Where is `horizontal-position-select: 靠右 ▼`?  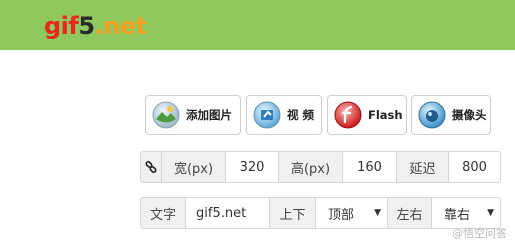
horizontal-position-select: 靠右 ▼ is located at coordinates (465, 213).